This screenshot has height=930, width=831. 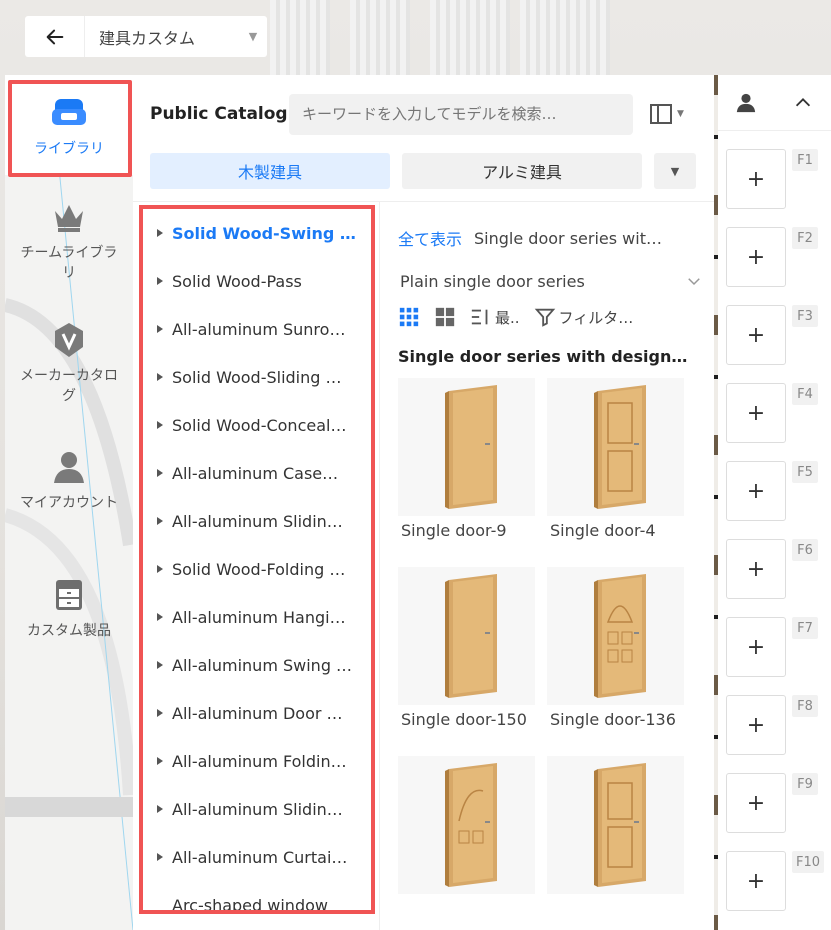 I want to click on tabs-more-button: ▼, so click(x=675, y=171).